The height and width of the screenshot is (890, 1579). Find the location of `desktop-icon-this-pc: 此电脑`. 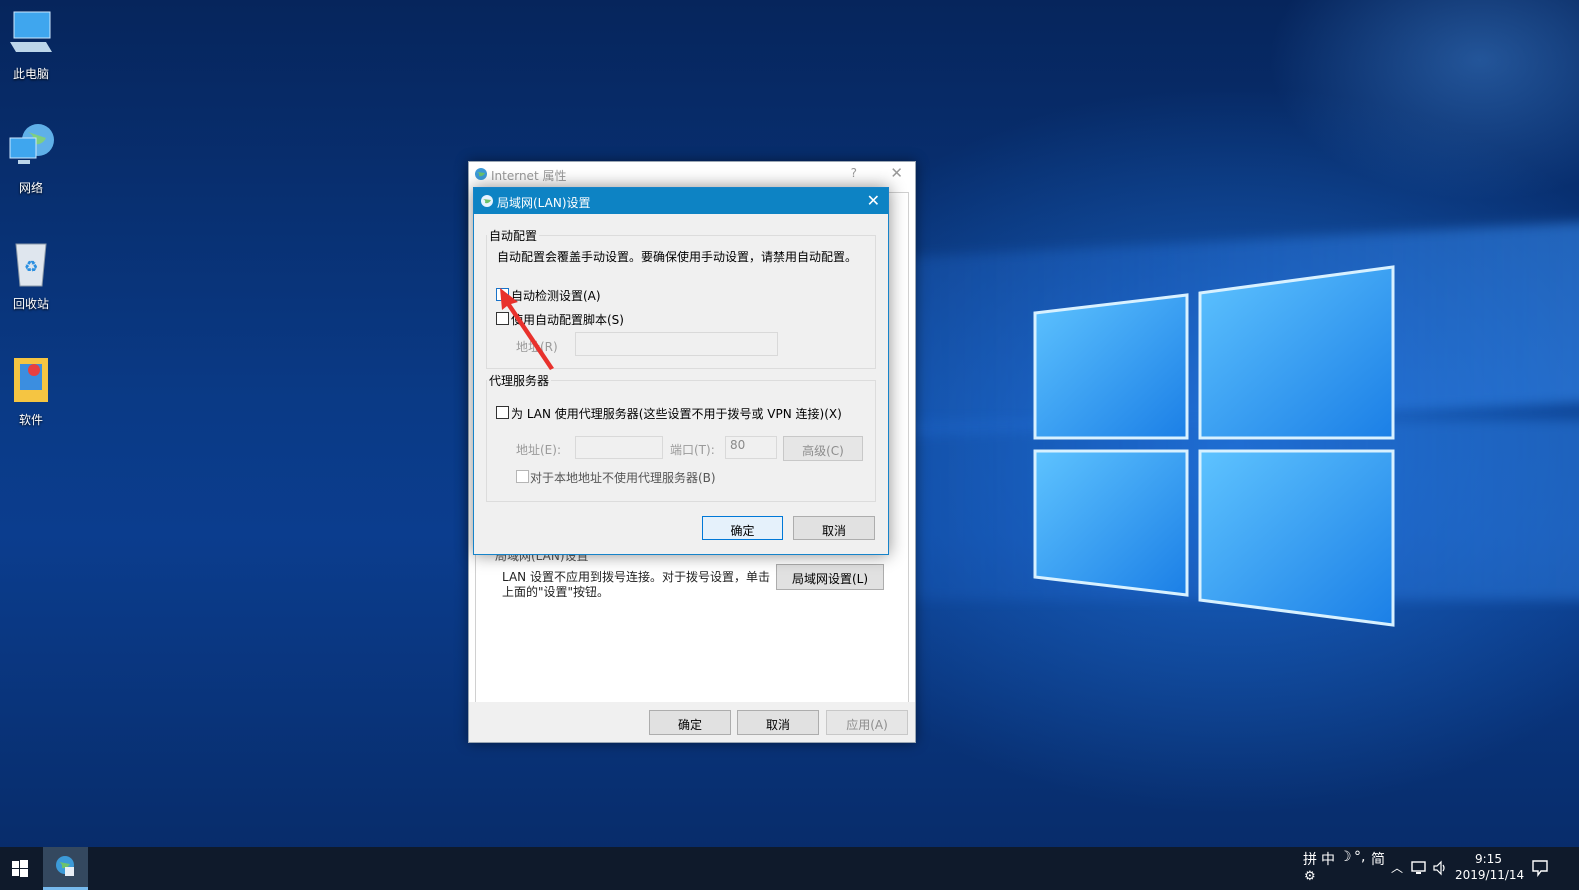

desktop-icon-this-pc: 此电脑 is located at coordinates (31, 45).